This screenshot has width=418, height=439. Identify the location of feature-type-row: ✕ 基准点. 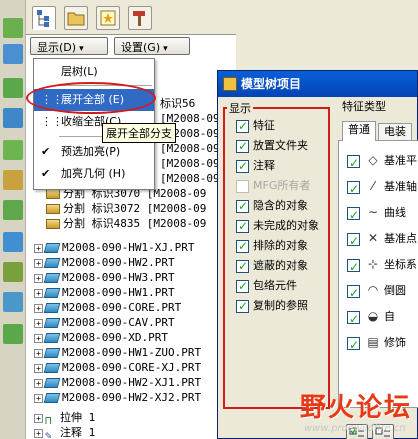
(382, 239).